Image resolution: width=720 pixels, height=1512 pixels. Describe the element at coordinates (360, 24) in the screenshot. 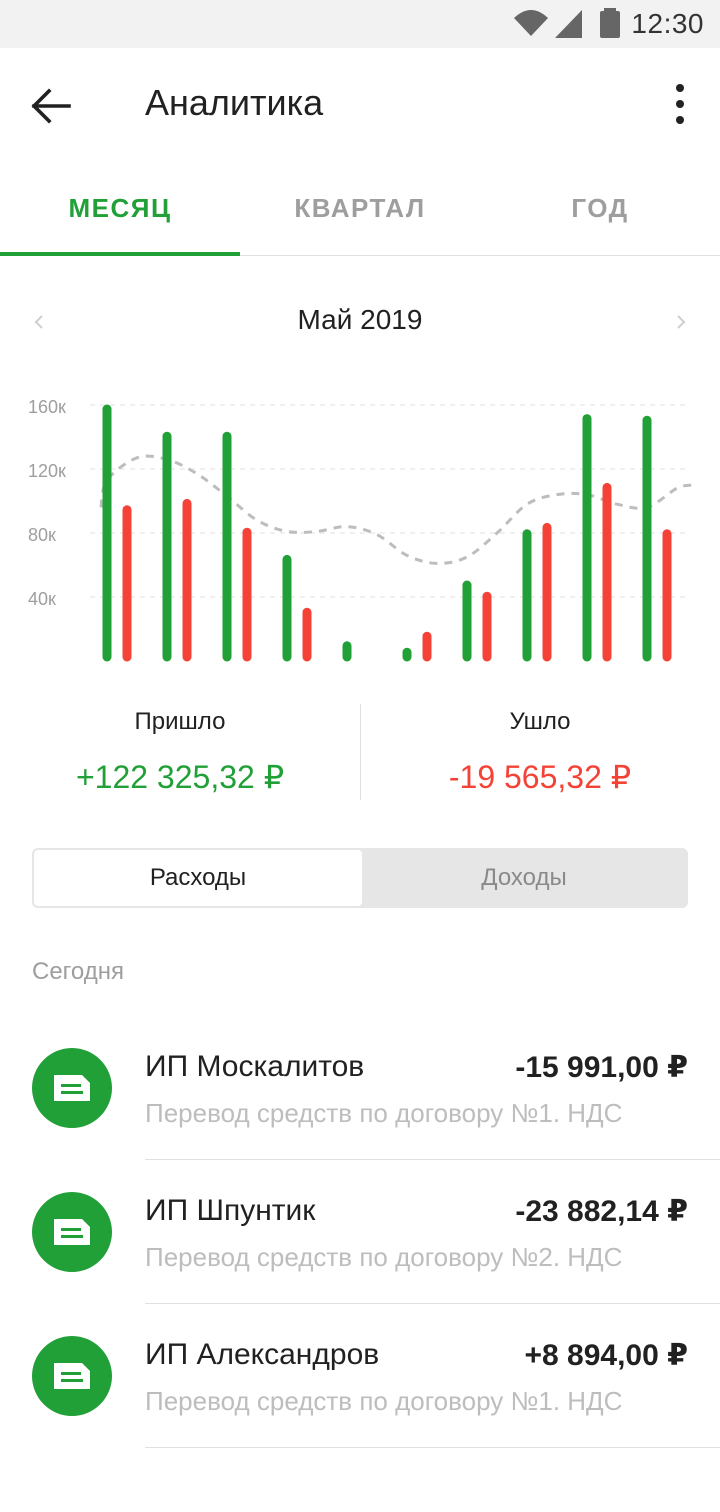

I see `status-bar: 12:30` at that location.